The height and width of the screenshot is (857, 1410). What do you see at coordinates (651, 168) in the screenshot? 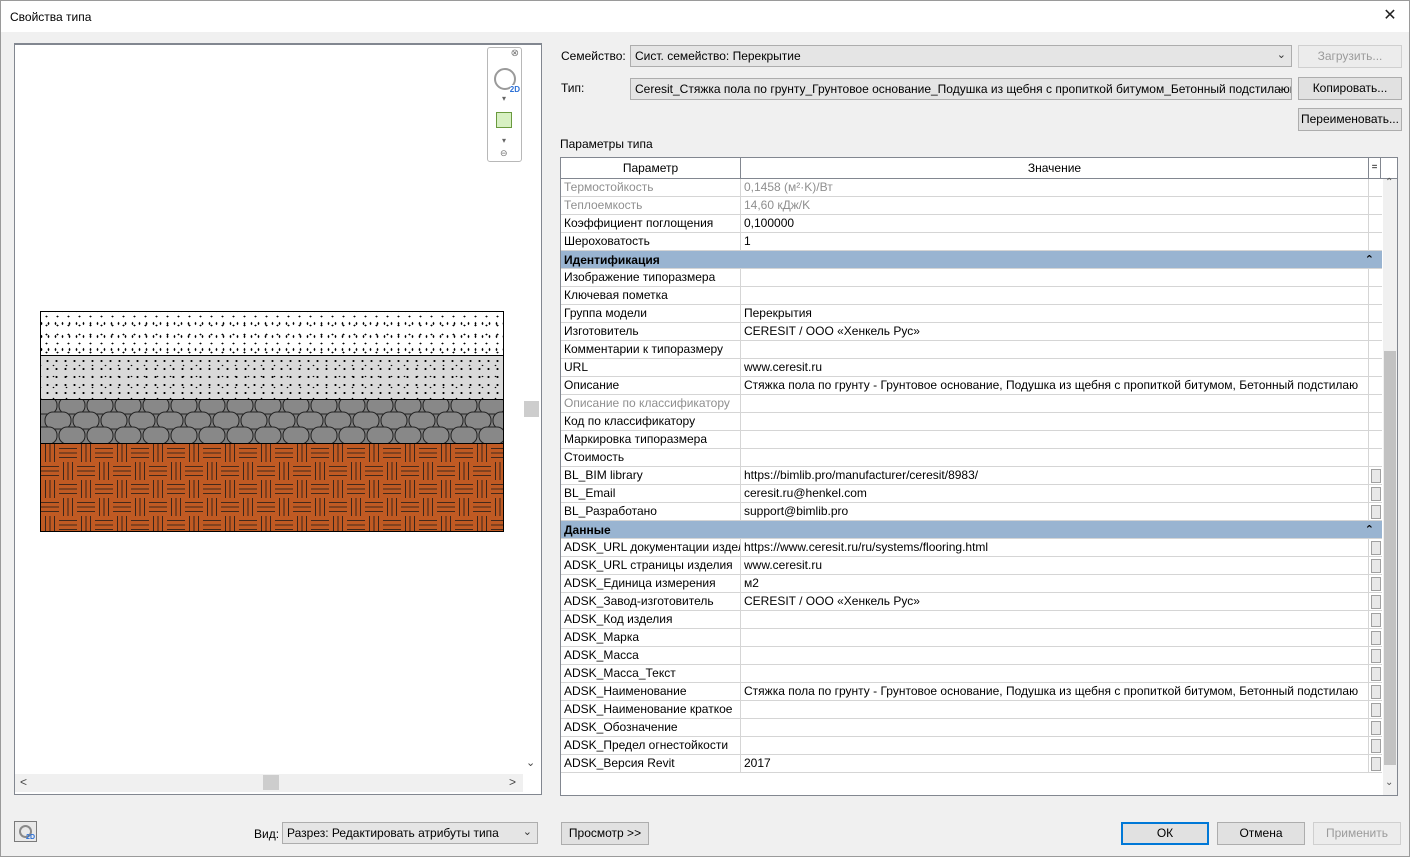
I see `column-header-parameter: Параметр` at bounding box center [651, 168].